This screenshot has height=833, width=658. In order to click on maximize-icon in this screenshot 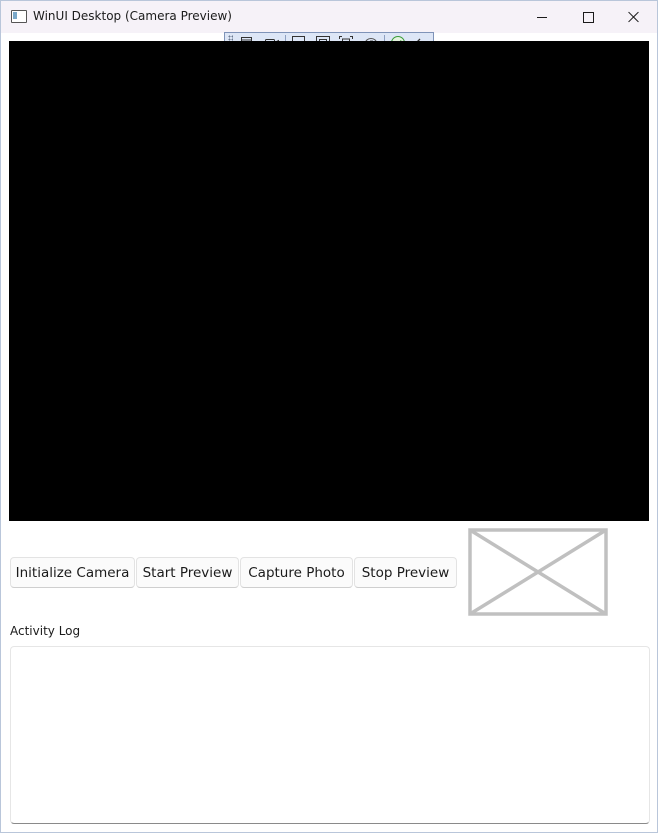, I will do `click(588, 17)`.